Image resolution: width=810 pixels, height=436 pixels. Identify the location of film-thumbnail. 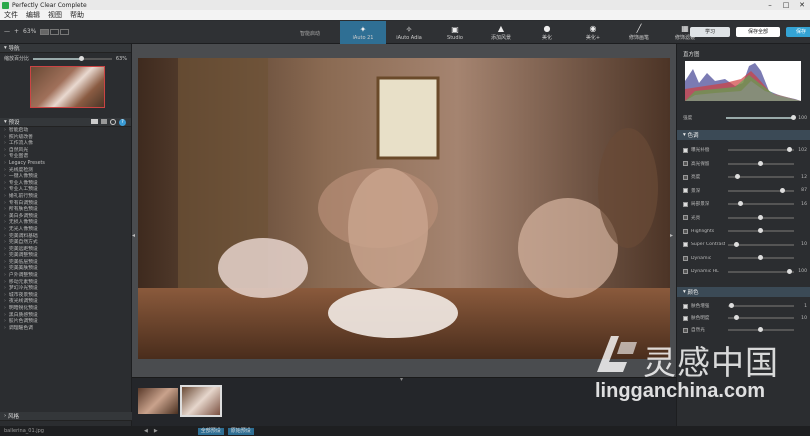
(158, 401).